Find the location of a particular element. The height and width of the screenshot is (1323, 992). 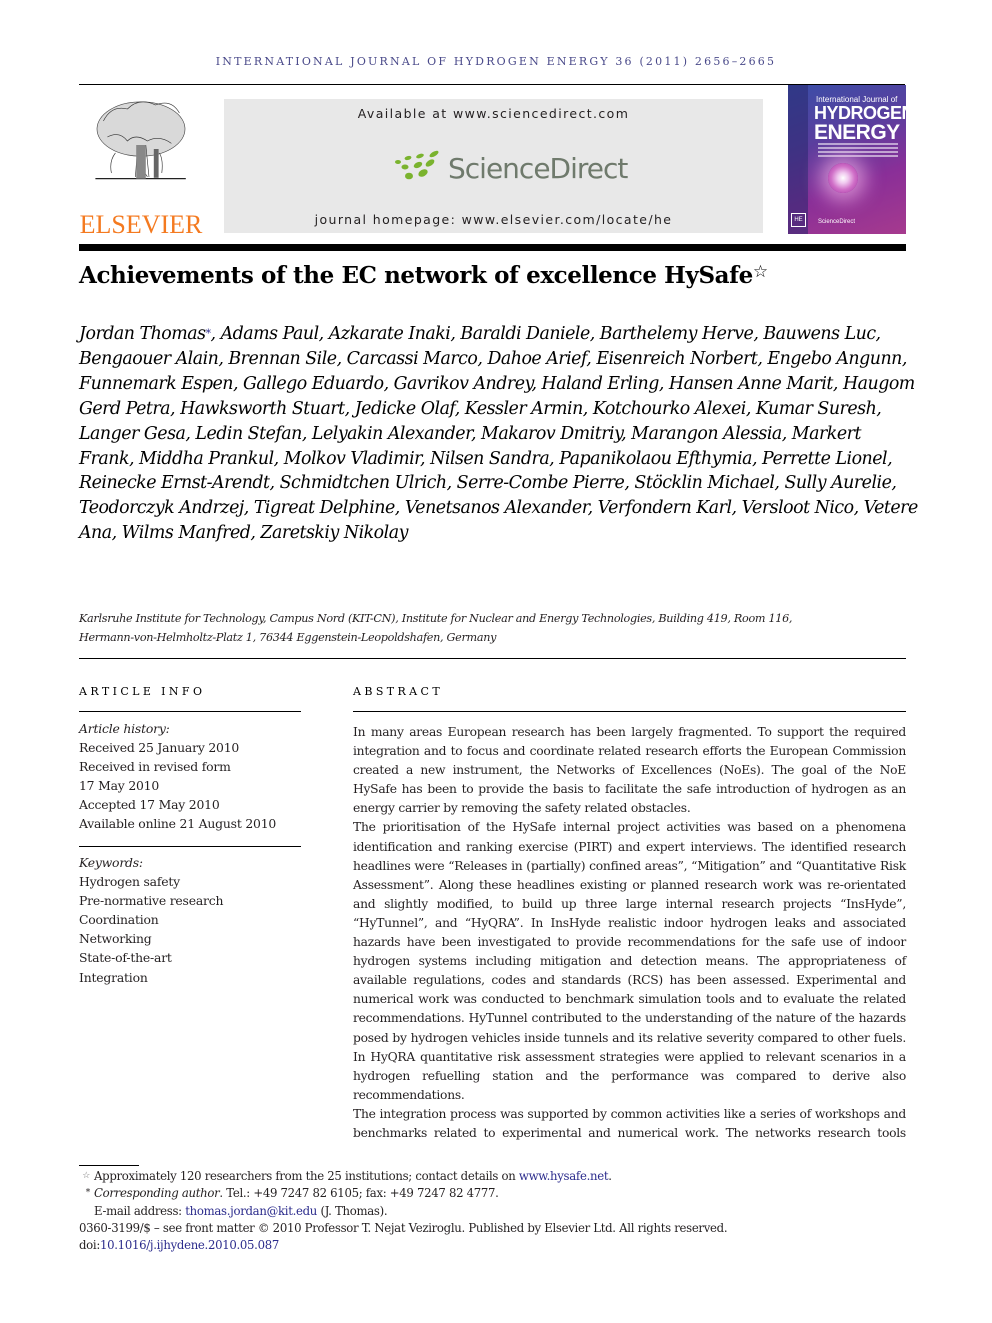

article-history-label: Article history: is located at coordinates (124, 728).